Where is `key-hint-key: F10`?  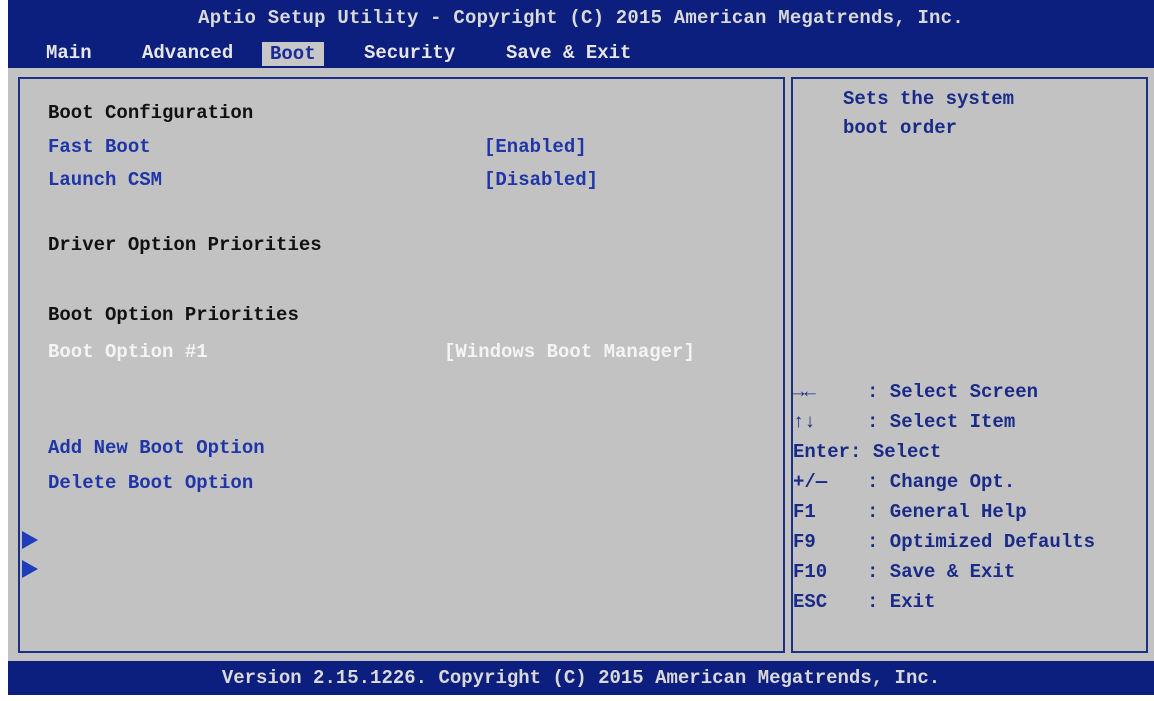
key-hint-key: F10 is located at coordinates (810, 572).